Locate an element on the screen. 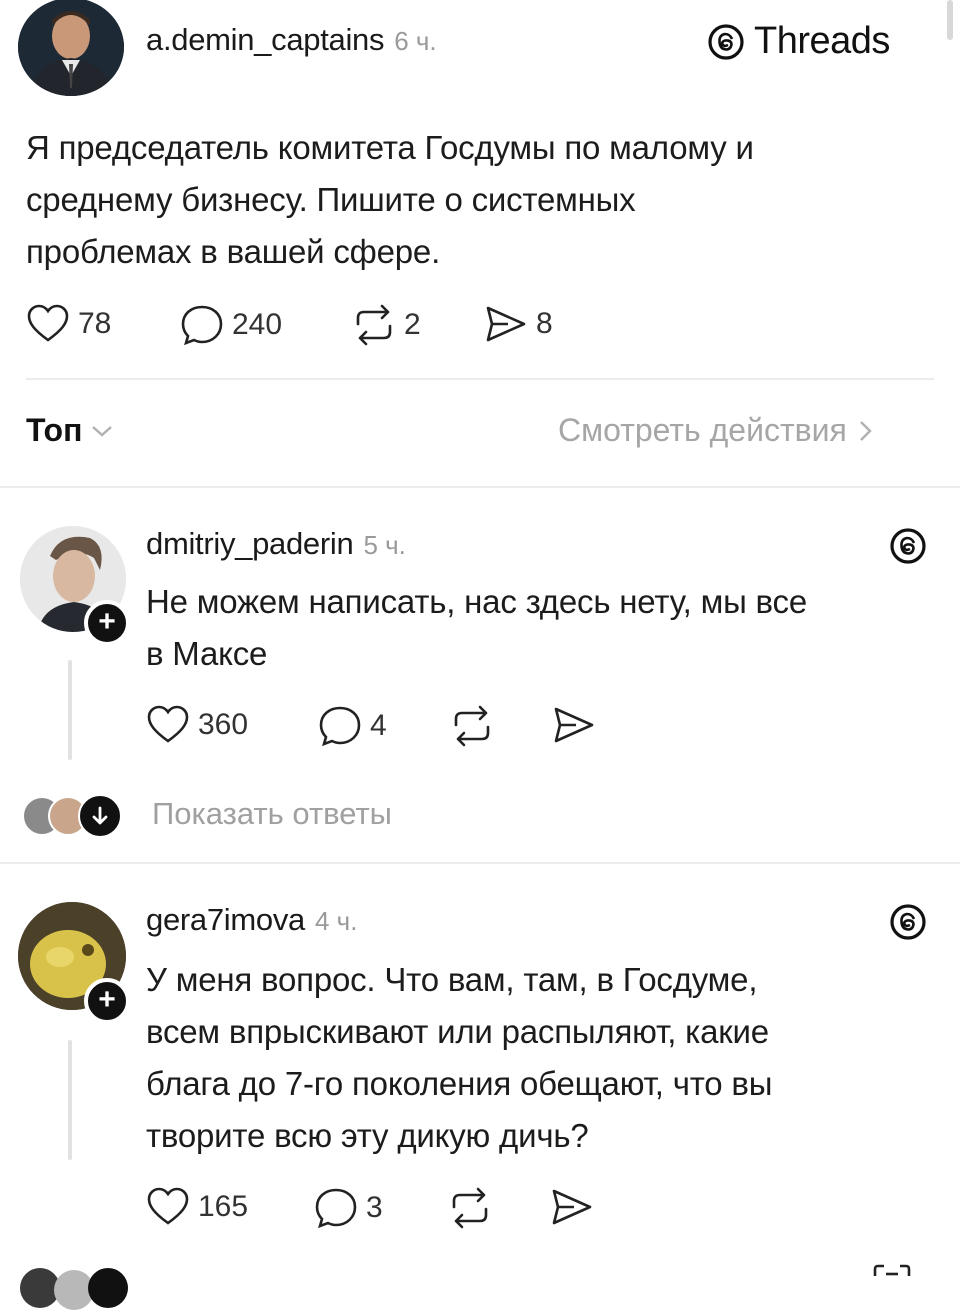 The image size is (960, 1310). post-text-line: среднему бизнесу. Пишите о системных is located at coordinates (331, 199).